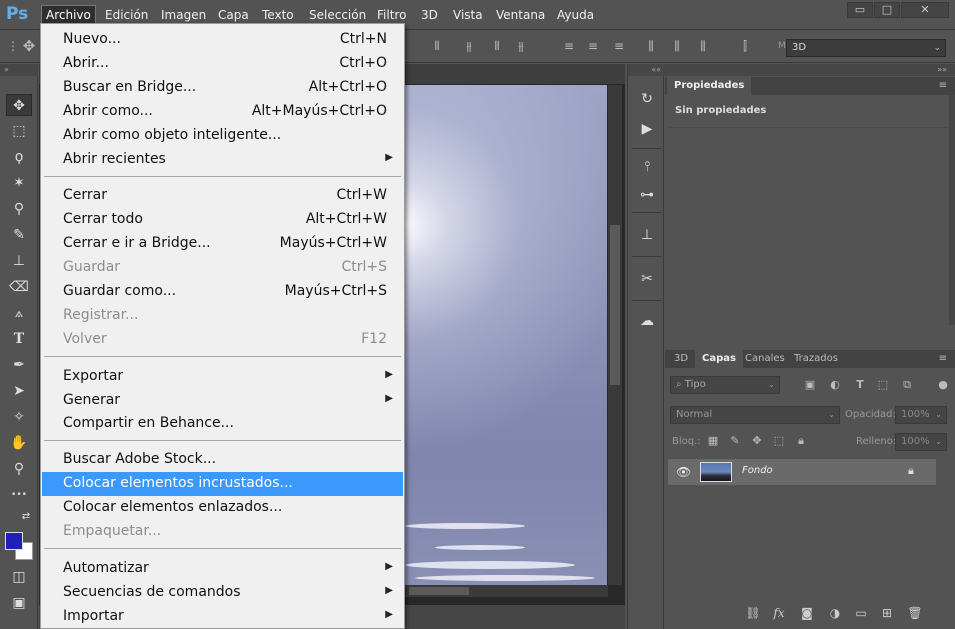 This screenshot has height=629, width=955. What do you see at coordinates (925, 10) in the screenshot?
I see `close-button: ✕` at bounding box center [925, 10].